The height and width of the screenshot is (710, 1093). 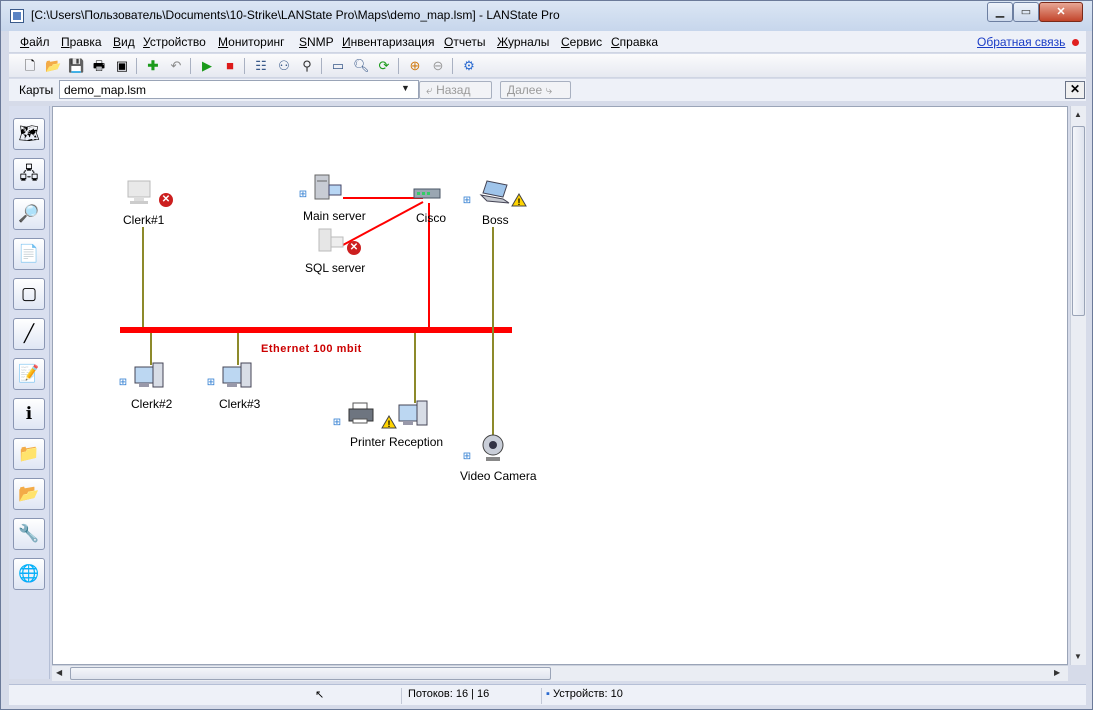 What do you see at coordinates (29, 294) in the screenshot?
I see `segment-icon: ▢` at bounding box center [29, 294].